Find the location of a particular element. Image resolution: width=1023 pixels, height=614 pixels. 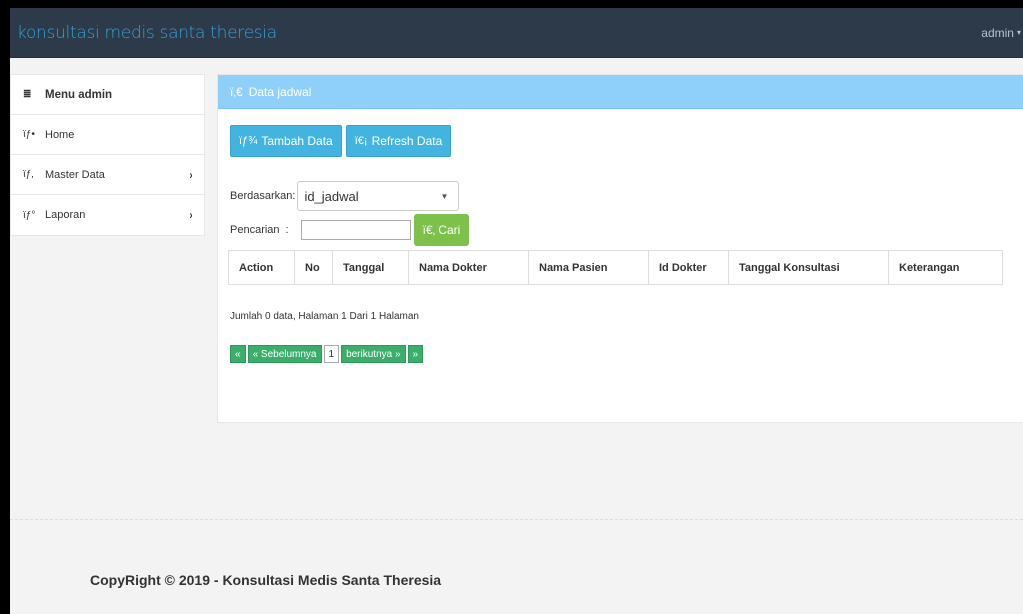

refresh-data-button: ï€¡ Refresh Data is located at coordinates (398, 141).